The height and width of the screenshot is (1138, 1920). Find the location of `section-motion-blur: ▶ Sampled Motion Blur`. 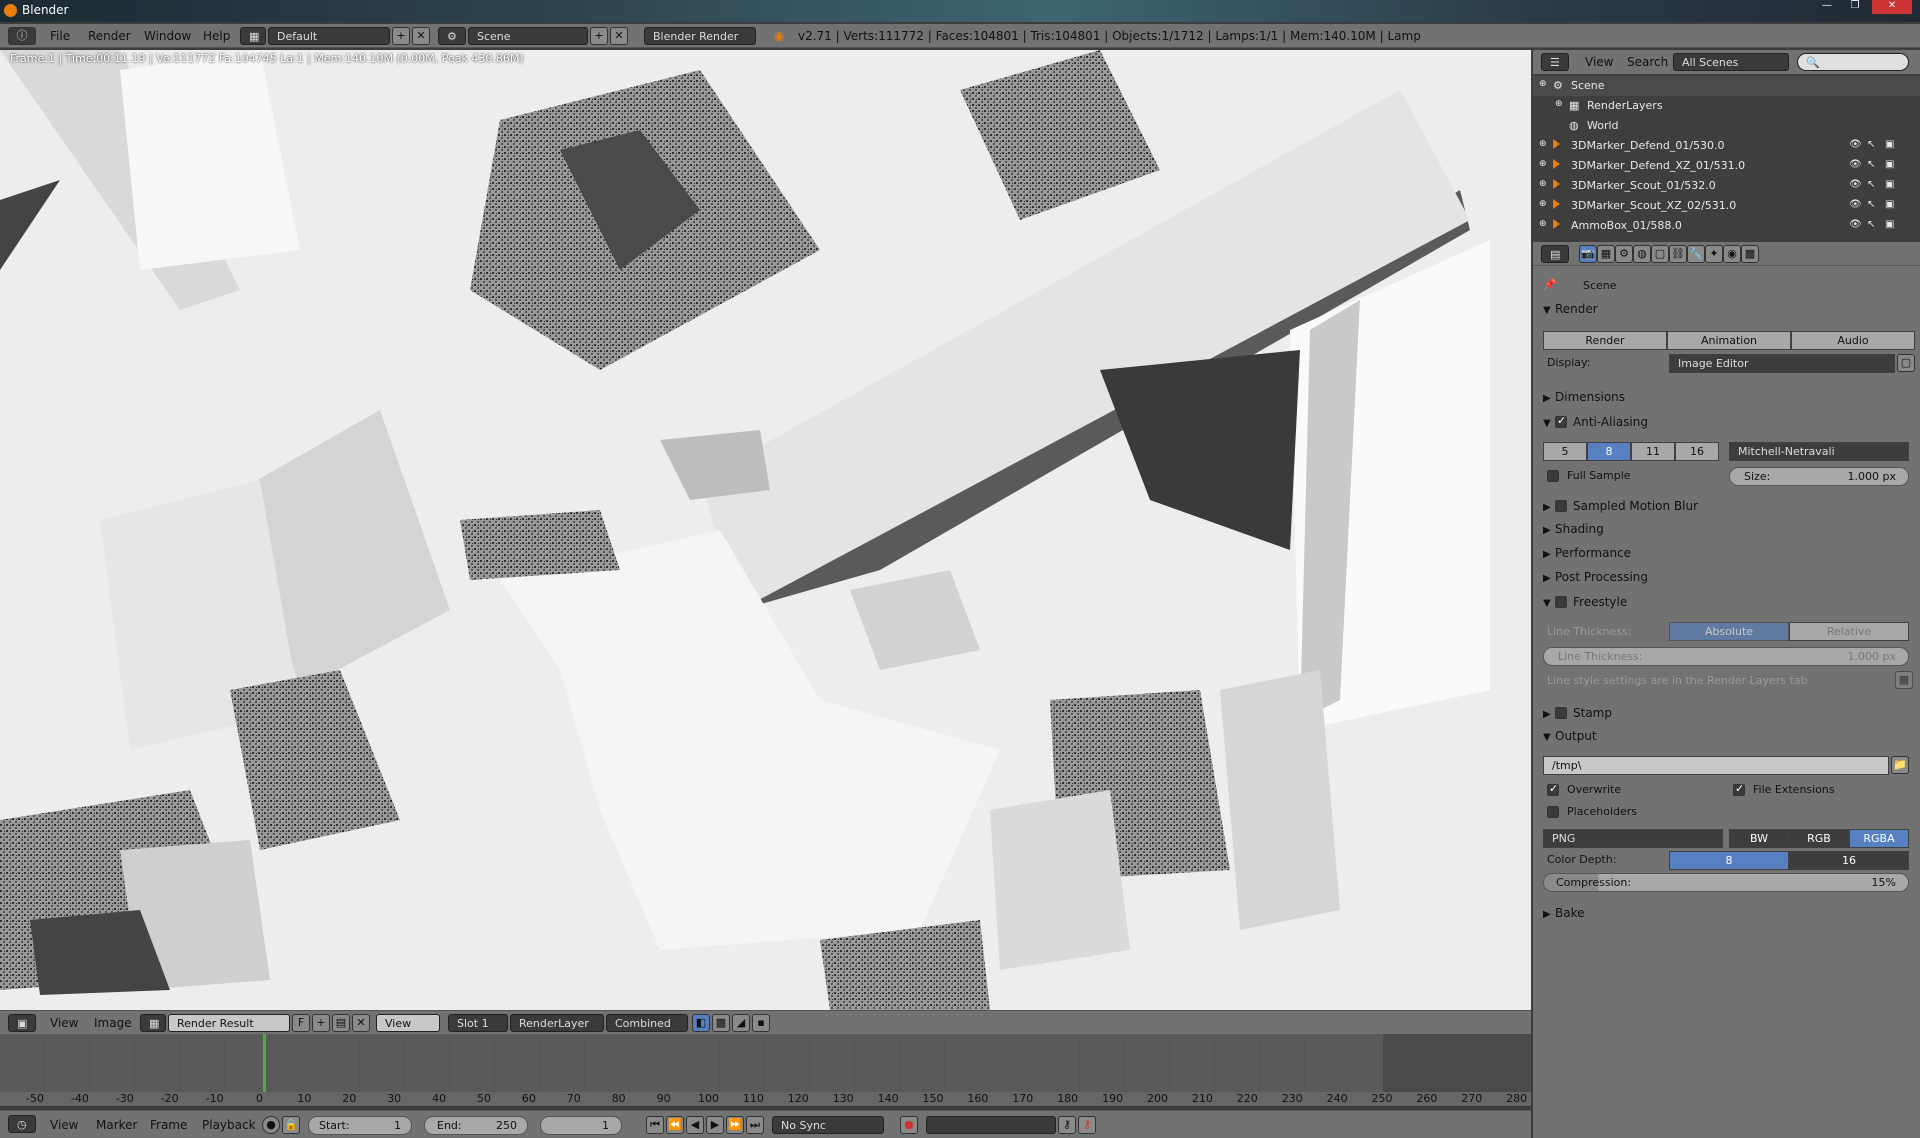

section-motion-blur: ▶ Sampled Motion Blur is located at coordinates (1620, 505).